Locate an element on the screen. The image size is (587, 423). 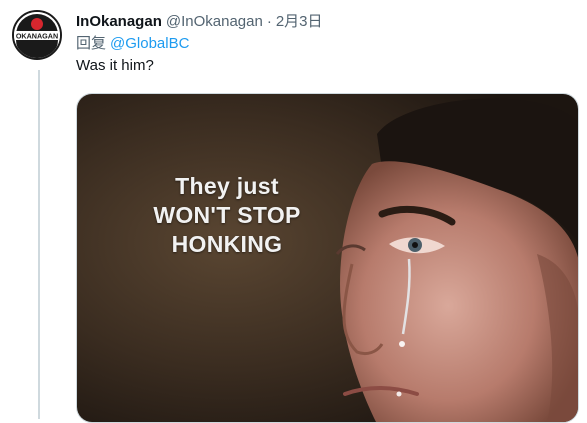
author-handle: @InOkanagan is located at coordinates (214, 22).